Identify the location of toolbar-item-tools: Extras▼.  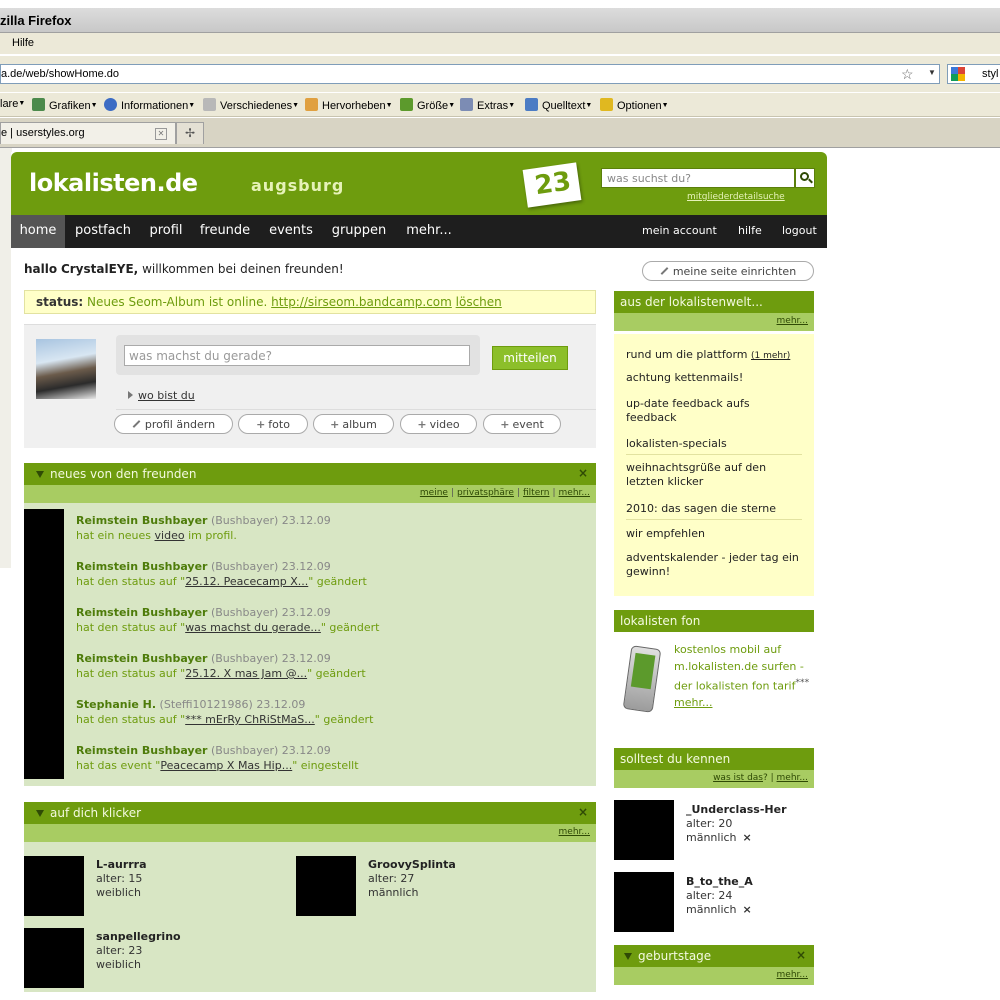
(487, 105).